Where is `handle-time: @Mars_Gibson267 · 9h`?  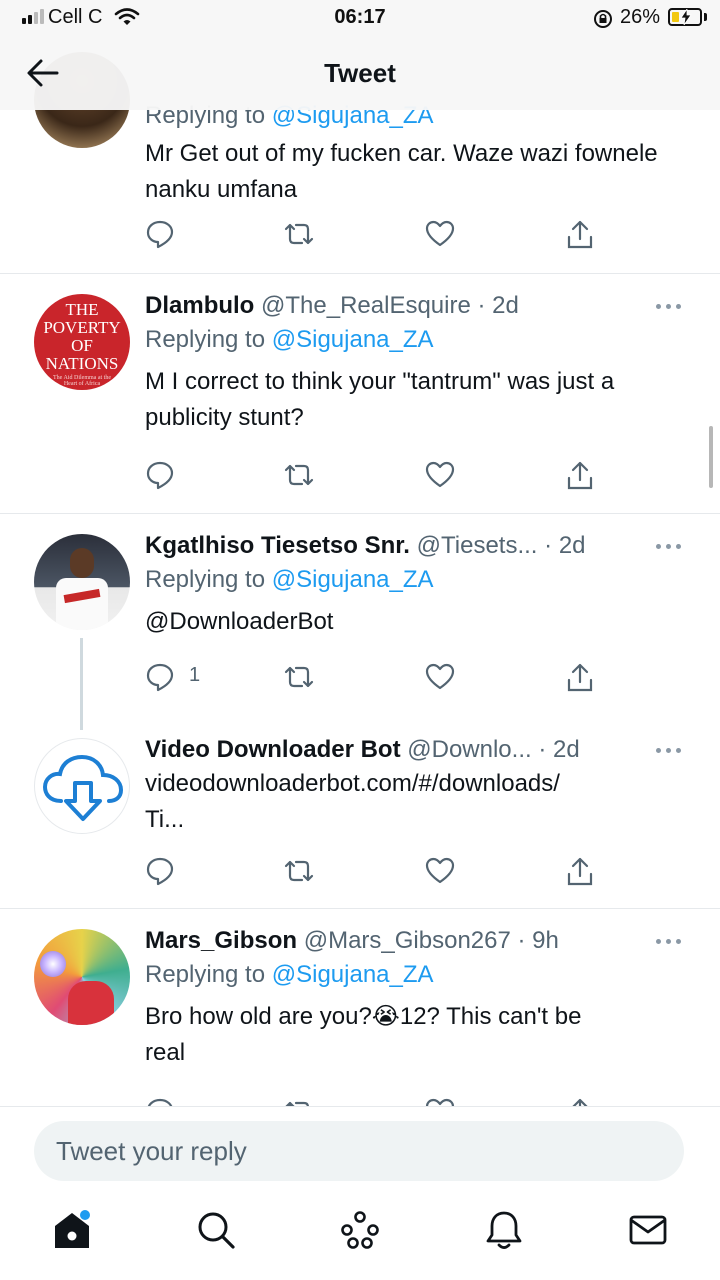
handle-time: @Mars_Gibson267 · 9h is located at coordinates (431, 940).